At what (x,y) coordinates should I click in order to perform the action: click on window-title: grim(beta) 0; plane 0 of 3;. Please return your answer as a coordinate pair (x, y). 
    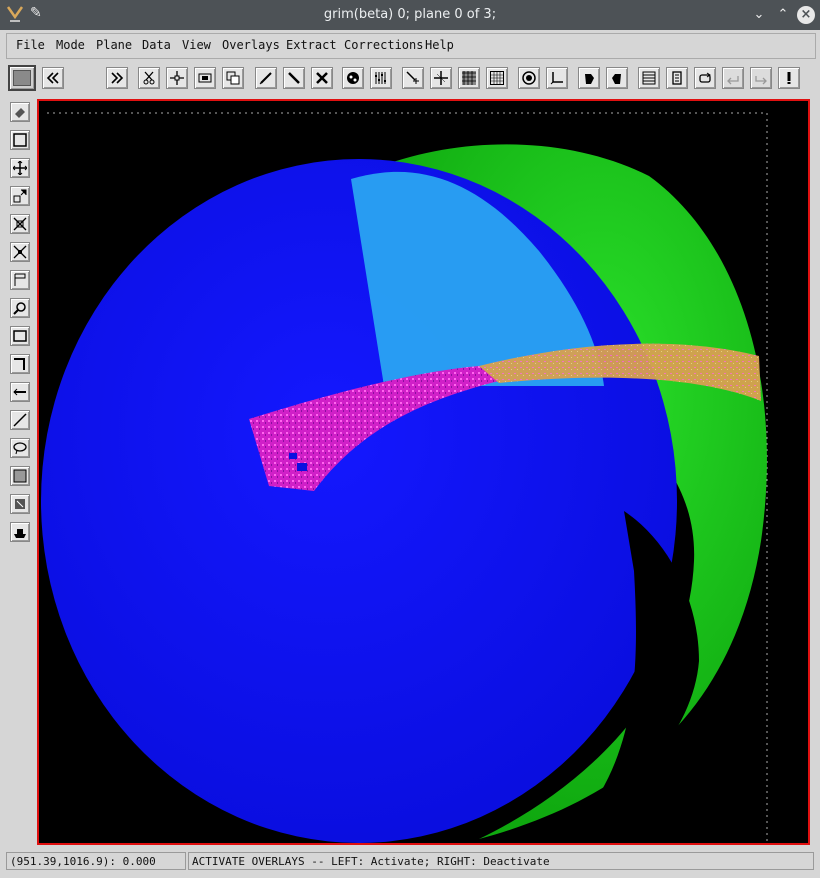
    Looking at the image, I should click on (410, 14).